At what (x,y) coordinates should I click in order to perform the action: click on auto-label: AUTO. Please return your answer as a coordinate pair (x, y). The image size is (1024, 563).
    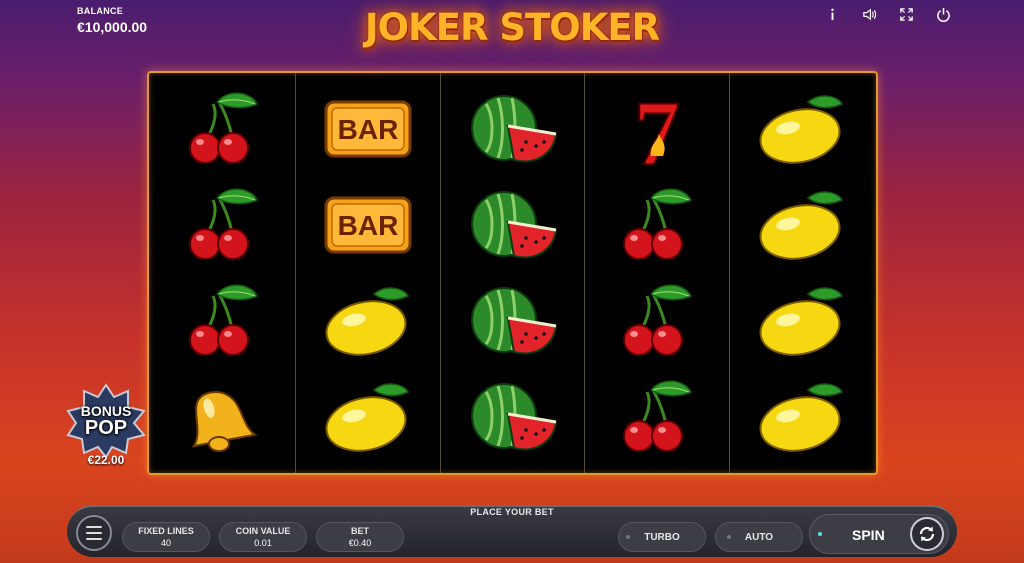
    Looking at the image, I should click on (759, 537).